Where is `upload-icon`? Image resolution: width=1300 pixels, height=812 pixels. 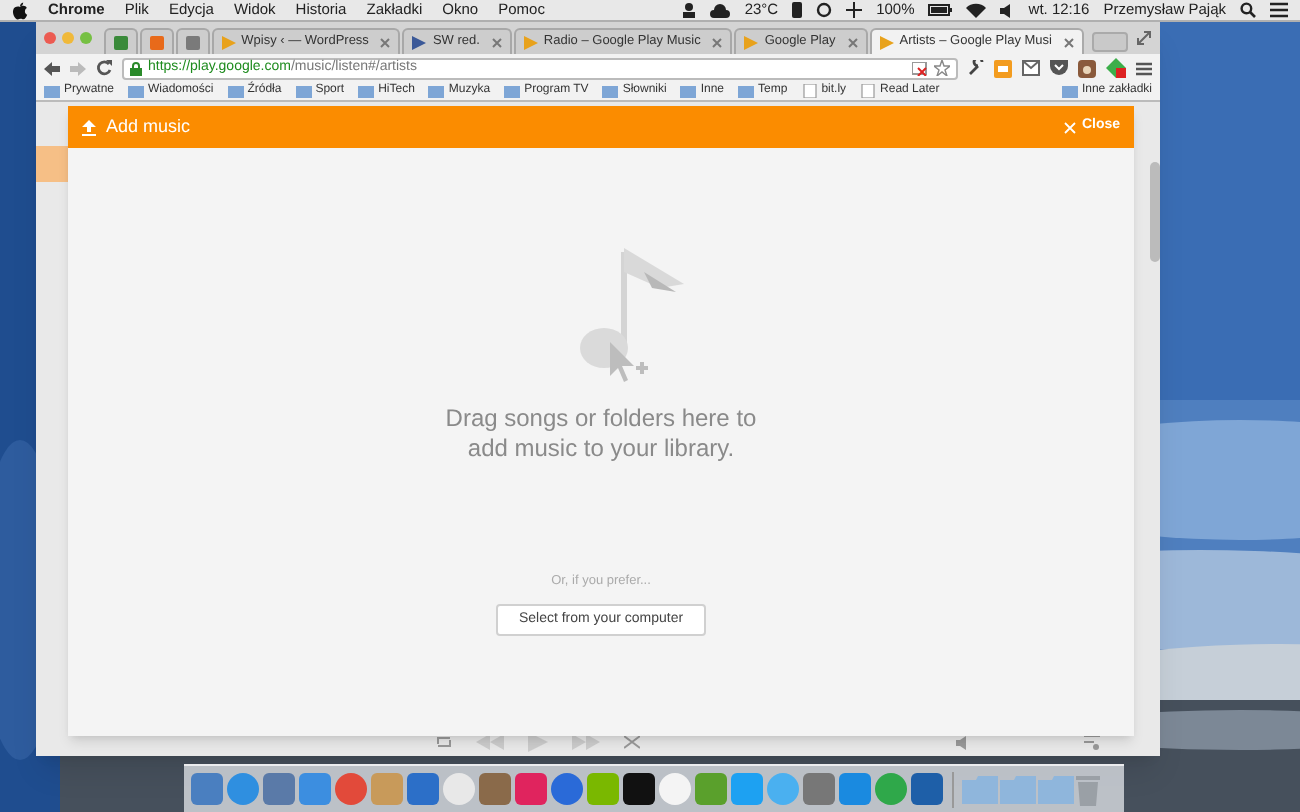
upload-icon is located at coordinates (89, 127).